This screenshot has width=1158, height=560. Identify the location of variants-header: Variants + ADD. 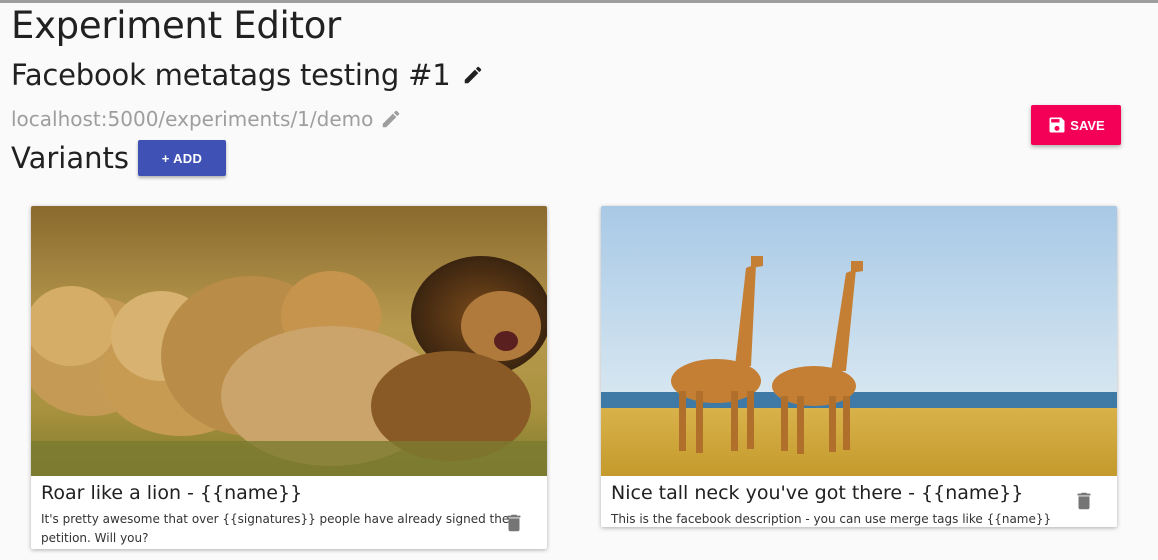
(118, 158).